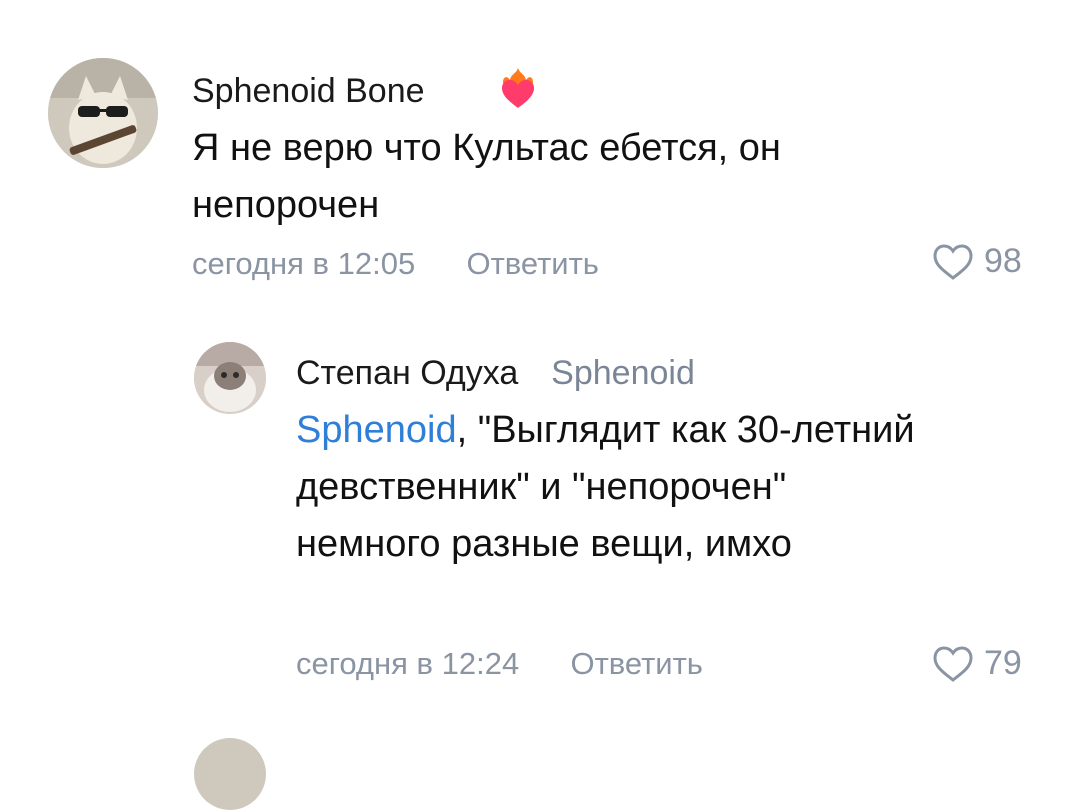 The image size is (1080, 810). What do you see at coordinates (1003, 261) in the screenshot?
I see `like-count: 98` at bounding box center [1003, 261].